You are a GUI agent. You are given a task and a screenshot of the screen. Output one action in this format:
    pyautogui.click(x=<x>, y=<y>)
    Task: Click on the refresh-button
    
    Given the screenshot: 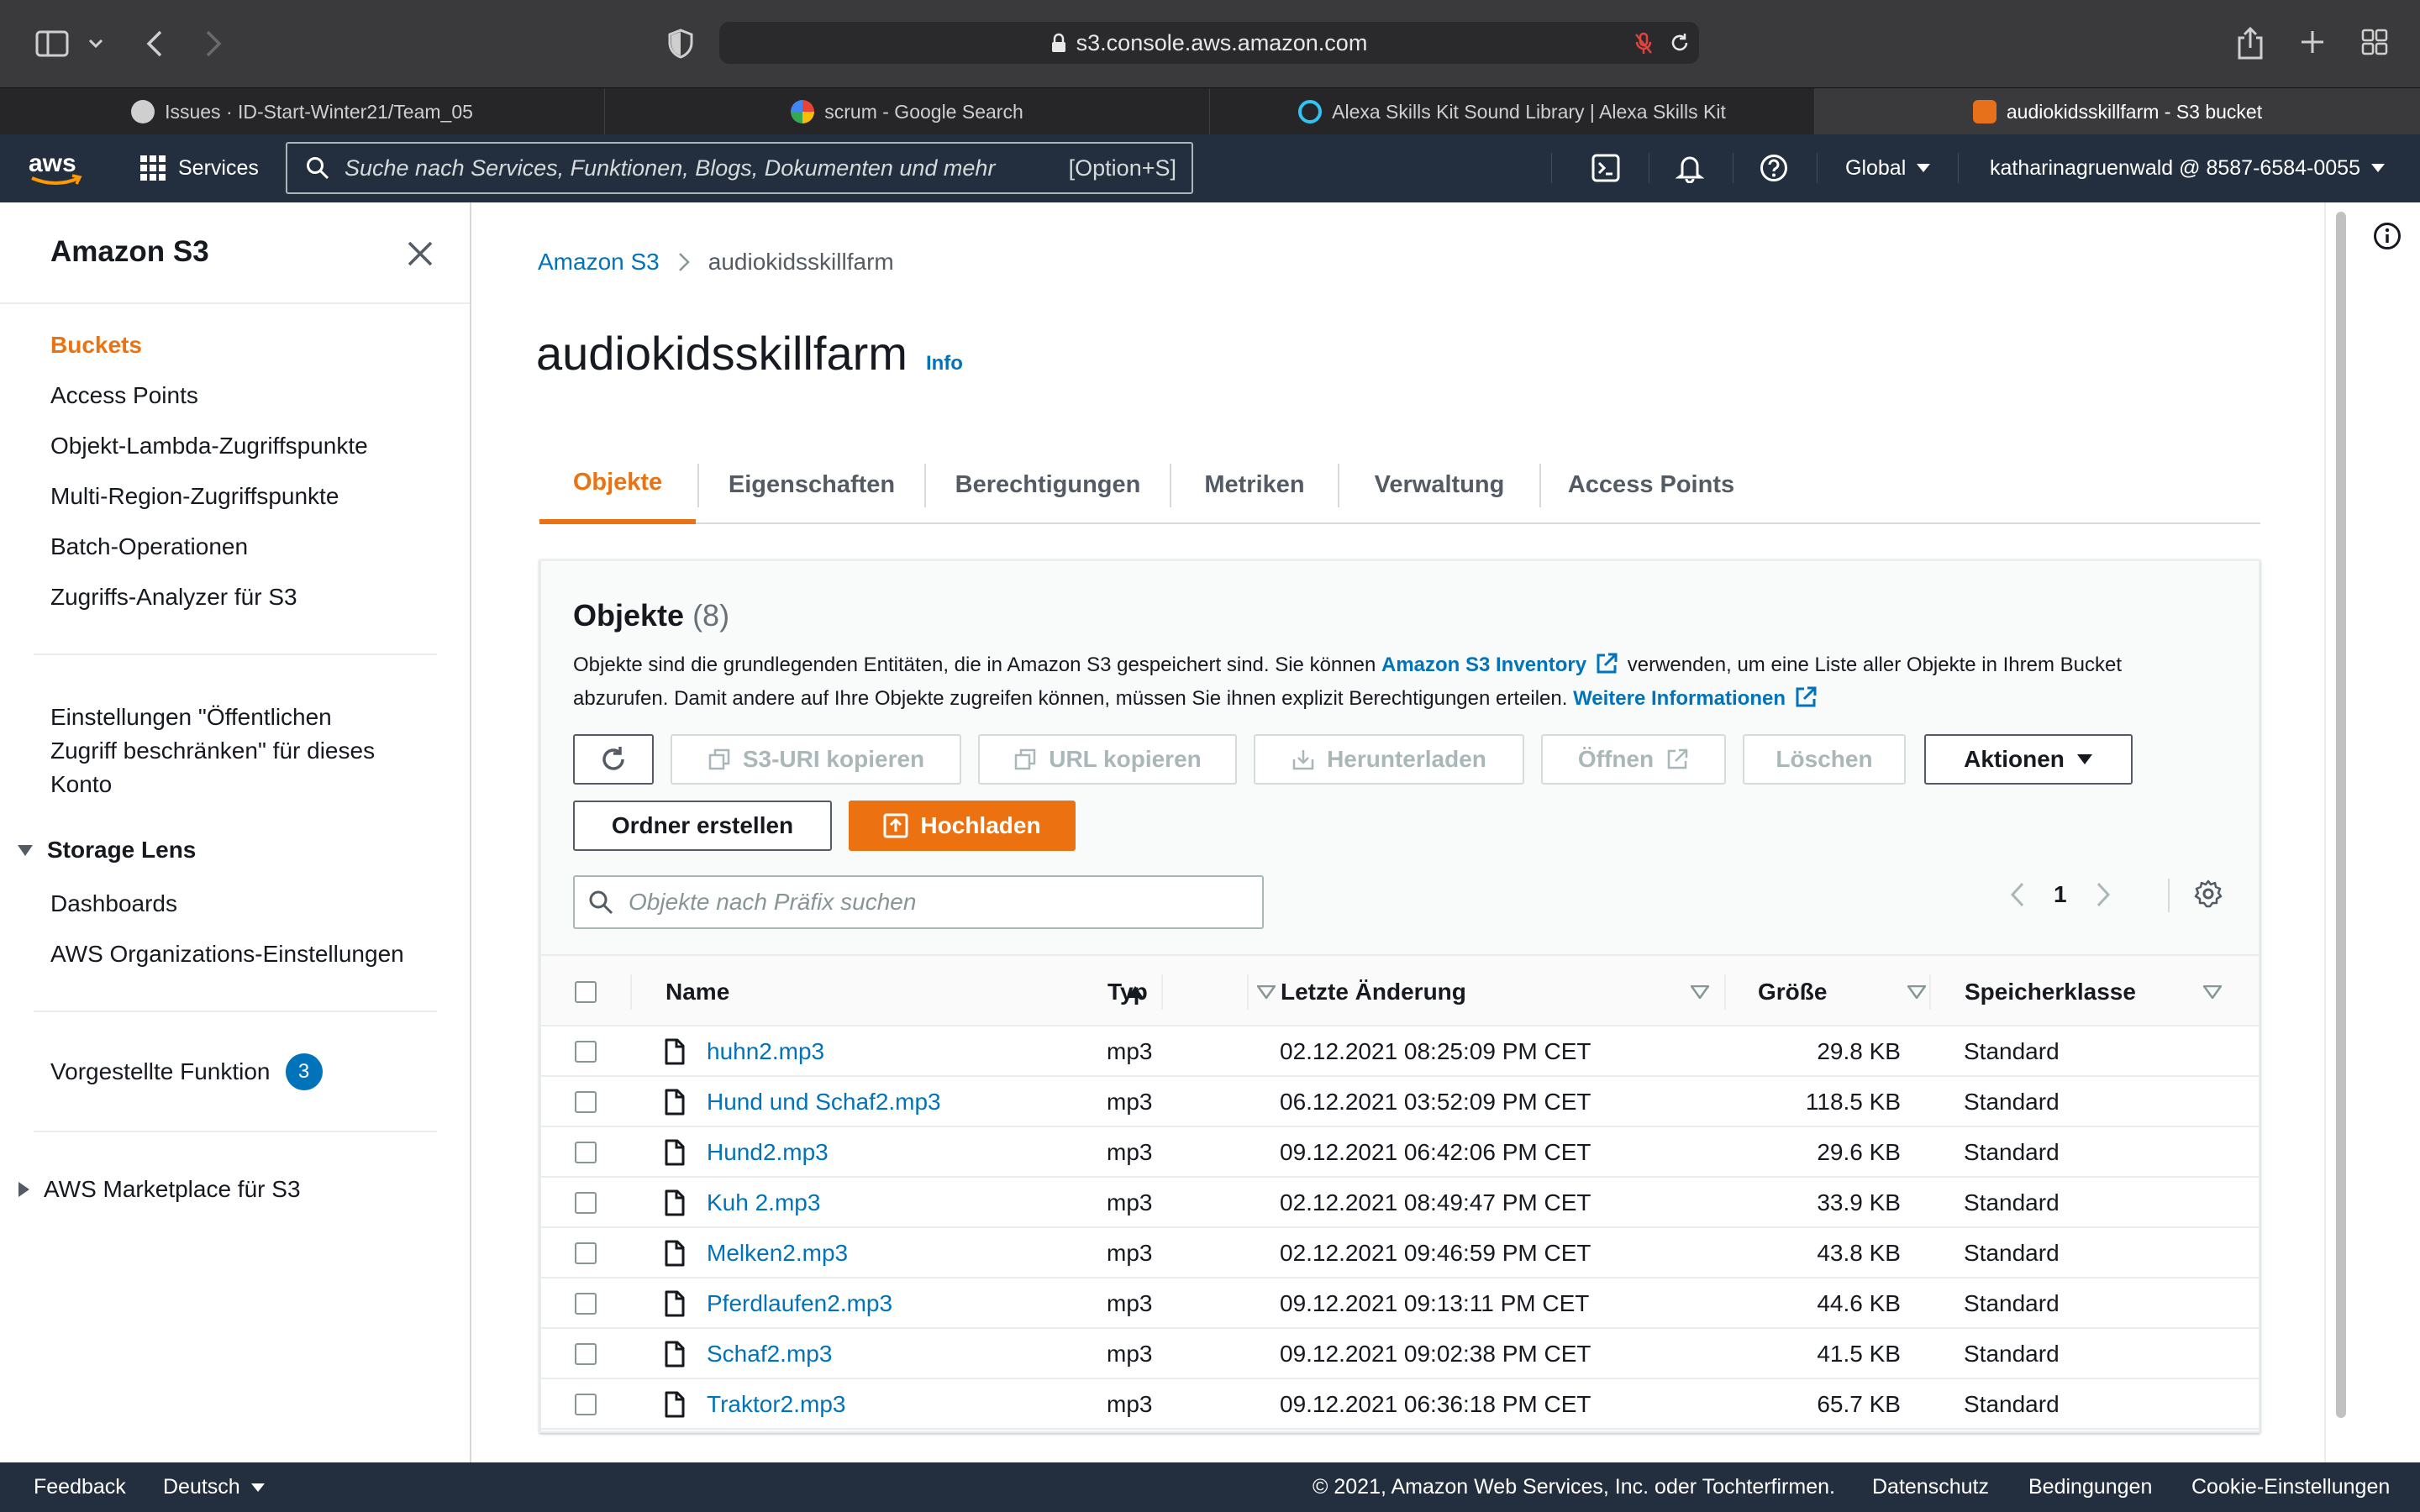 What is the action you would take?
    pyautogui.click(x=613, y=759)
    